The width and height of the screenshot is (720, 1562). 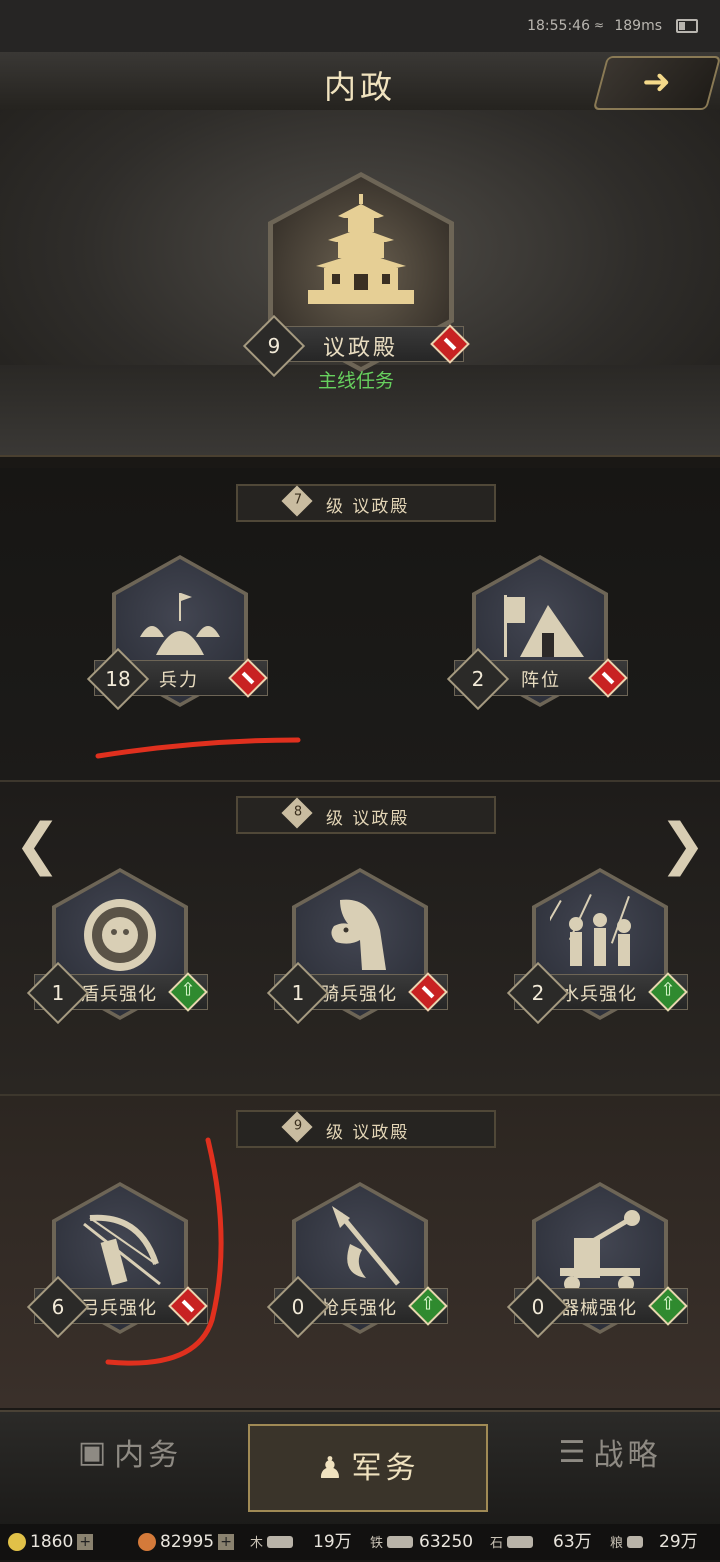 What do you see at coordinates (360, 82) in the screenshot?
I see `title-bar: 内政 ➜` at bounding box center [360, 82].